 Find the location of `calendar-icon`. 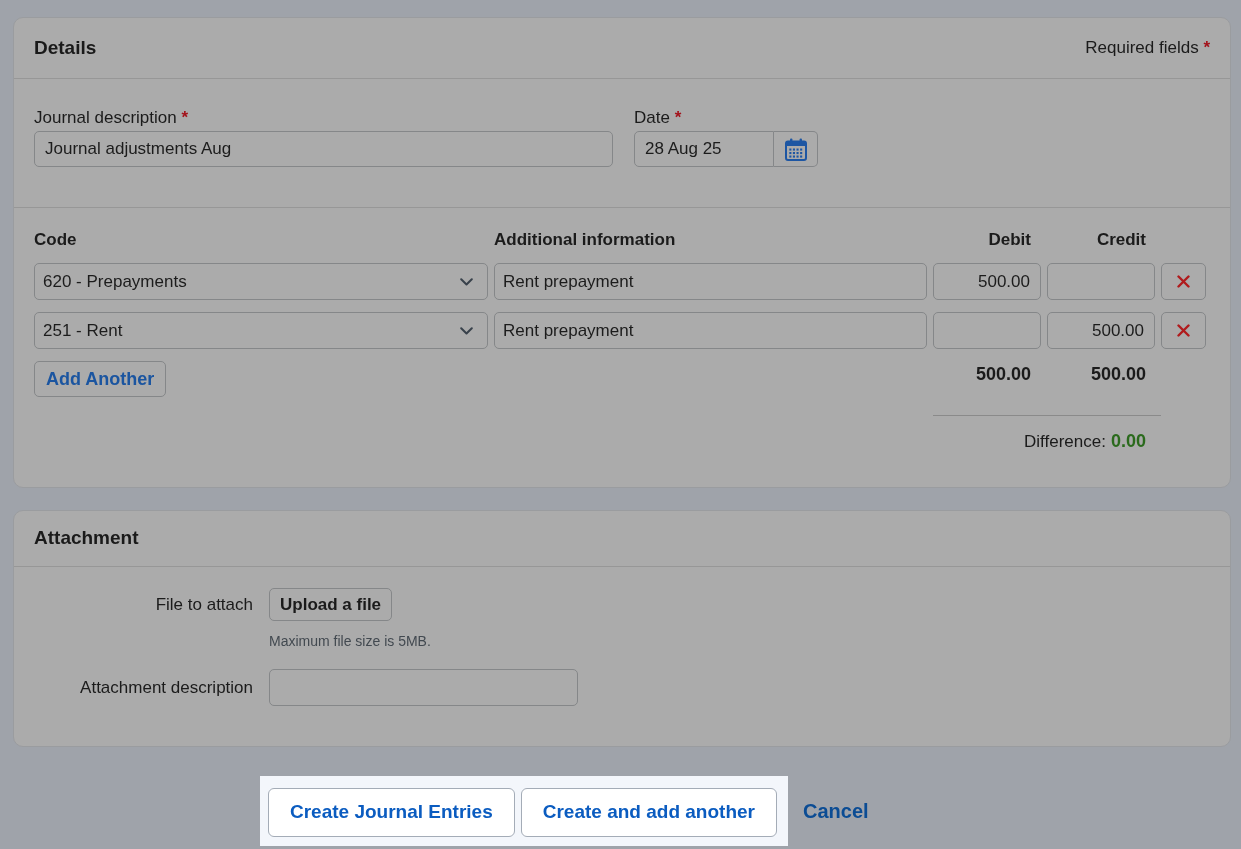

calendar-icon is located at coordinates (795, 149).